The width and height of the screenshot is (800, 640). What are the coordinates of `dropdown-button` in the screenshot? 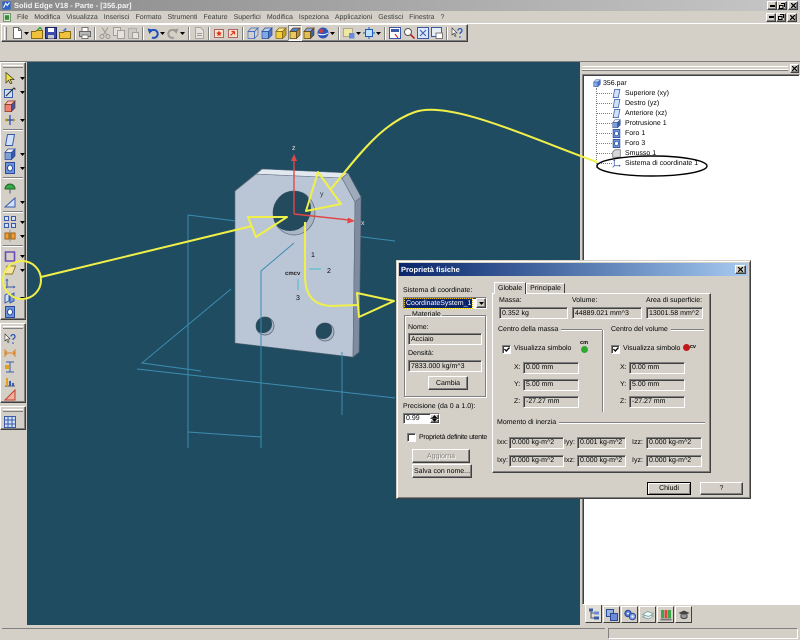 It's located at (481, 303).